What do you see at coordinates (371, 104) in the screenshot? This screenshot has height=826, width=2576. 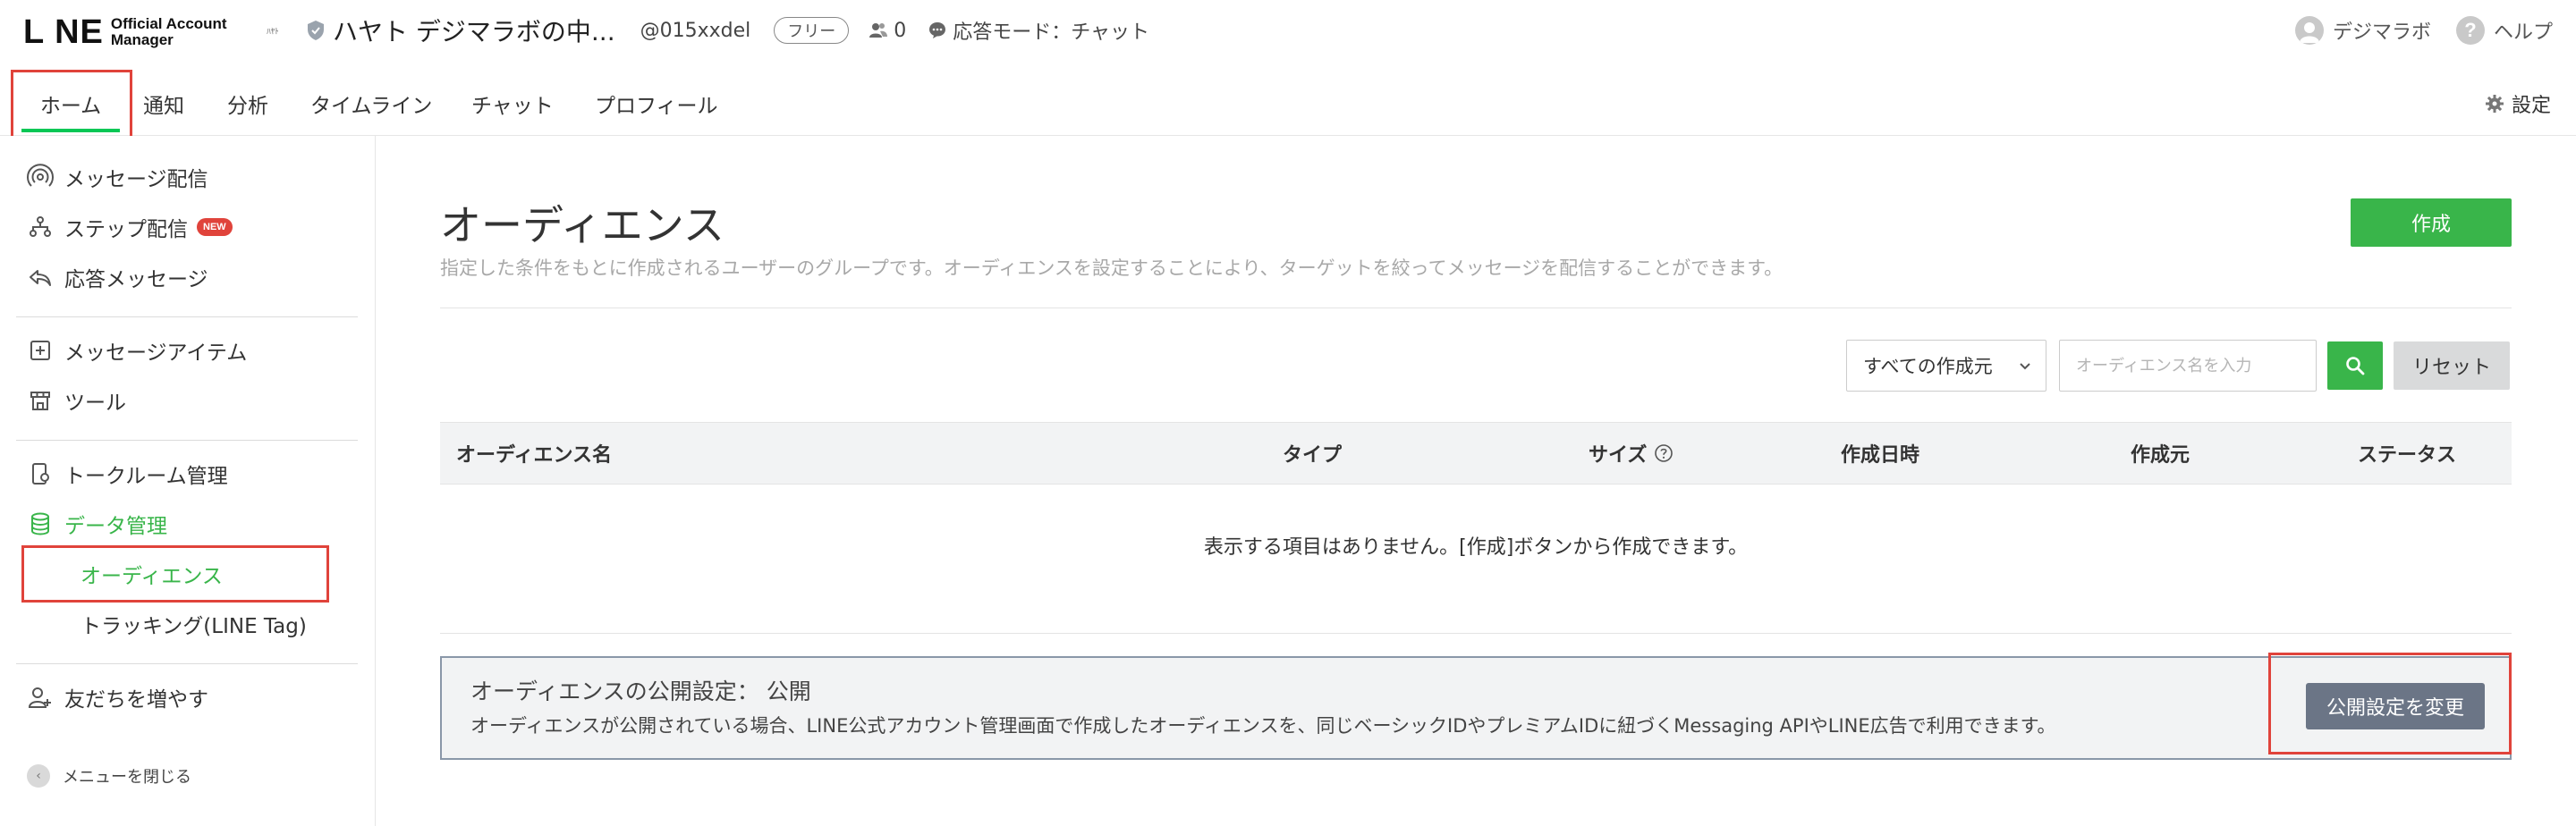 I see `tab-timeline: タイムライン` at bounding box center [371, 104].